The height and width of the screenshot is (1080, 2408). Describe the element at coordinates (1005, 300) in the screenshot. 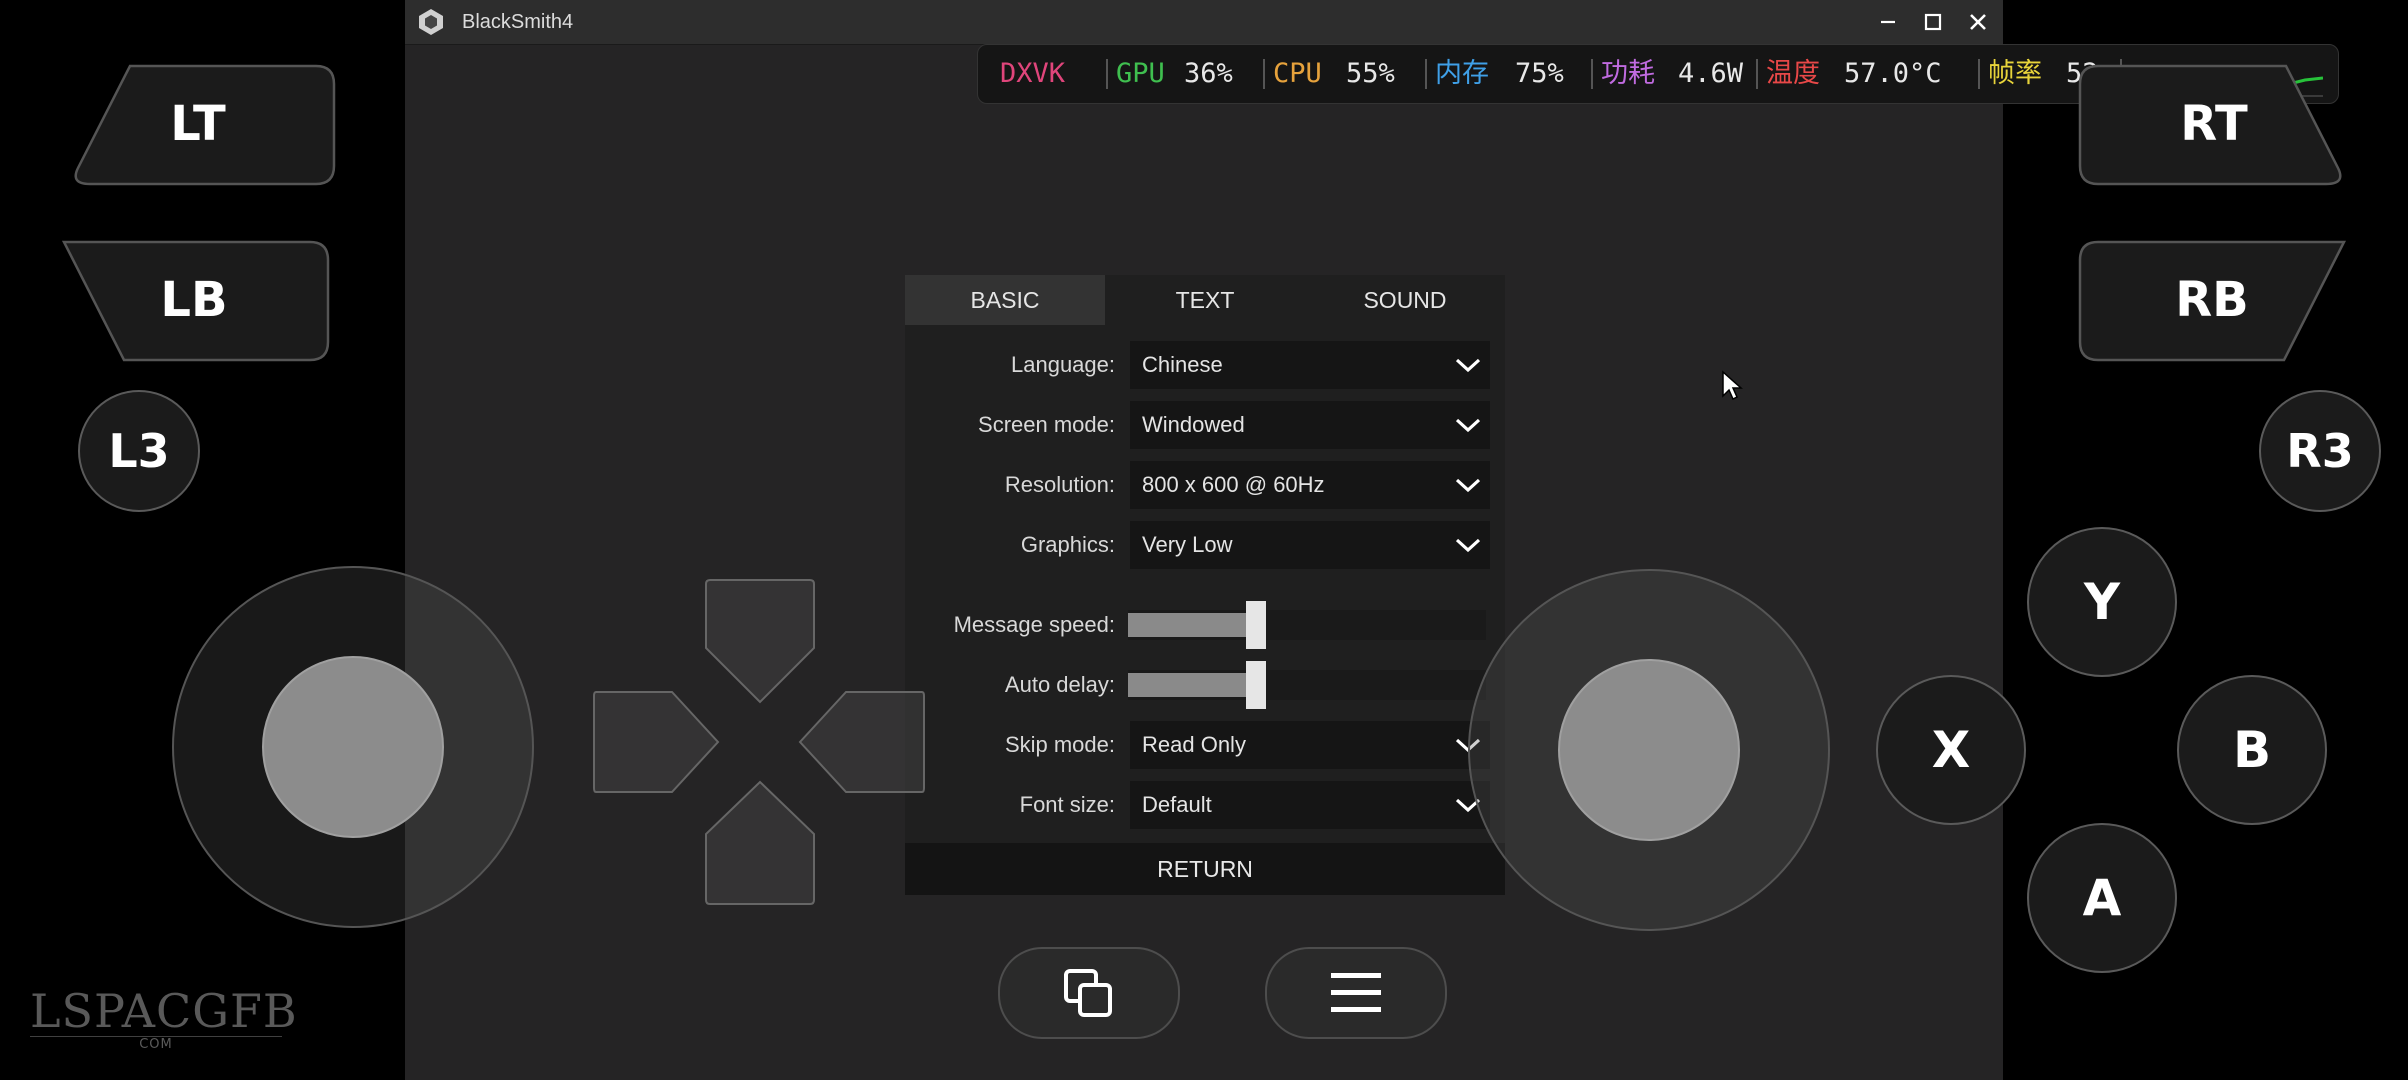

I see `tab-basic: BASIC` at that location.